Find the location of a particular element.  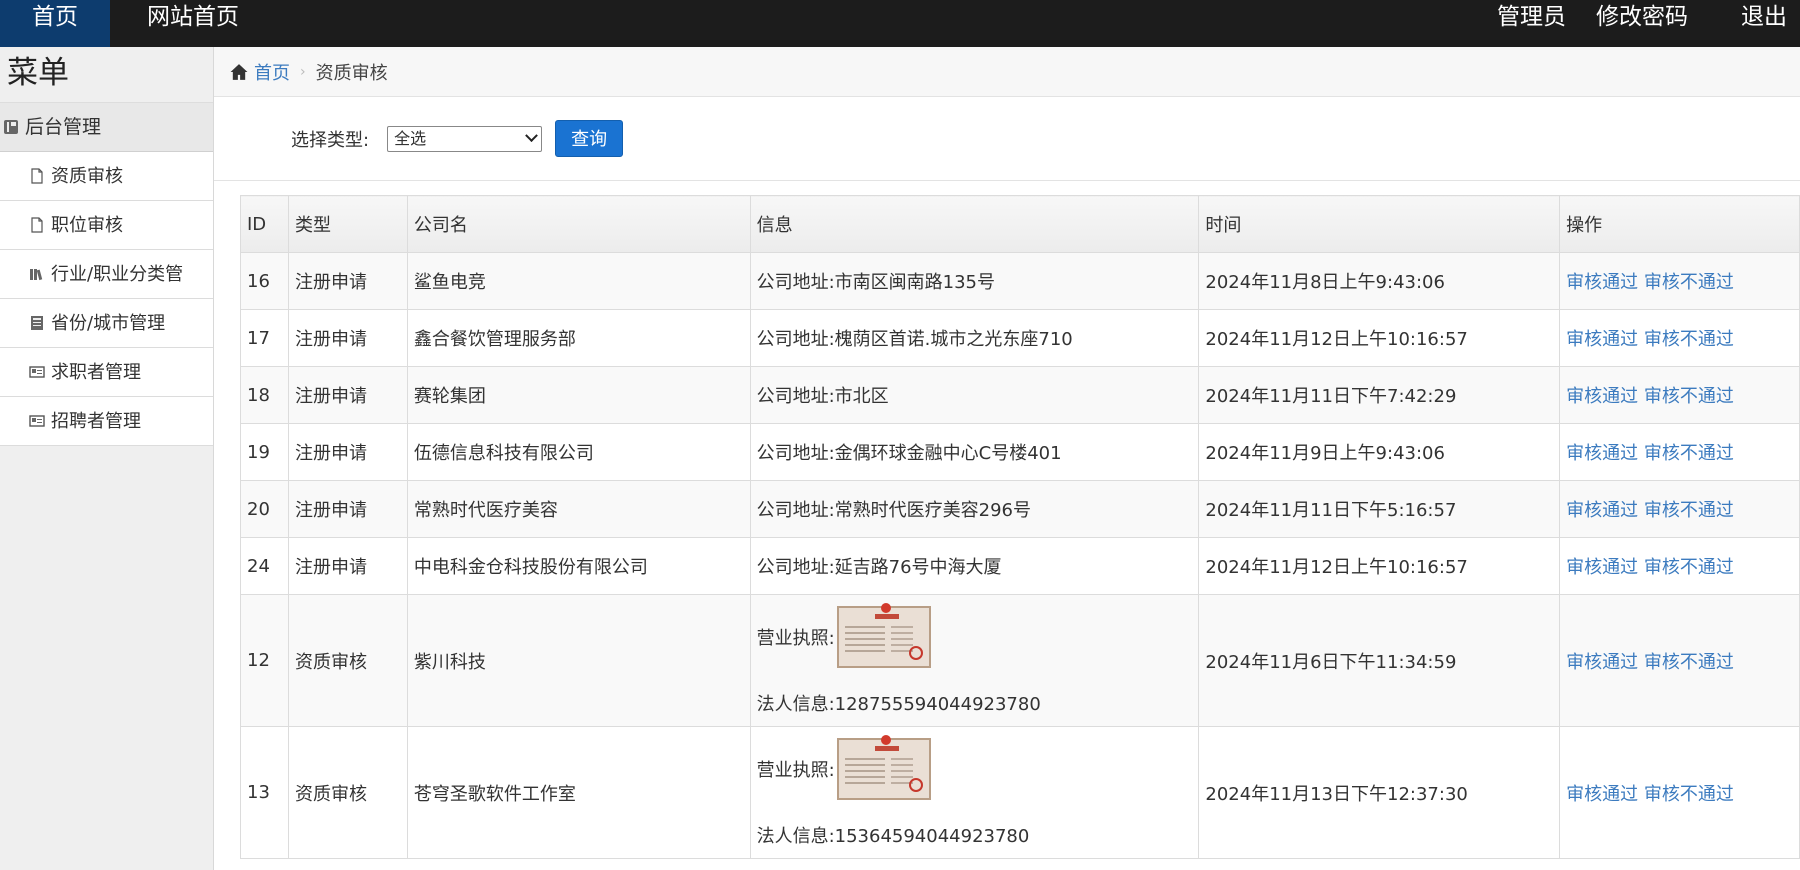

sidebar-item-label: 省份/城市管理 is located at coordinates (108, 323).